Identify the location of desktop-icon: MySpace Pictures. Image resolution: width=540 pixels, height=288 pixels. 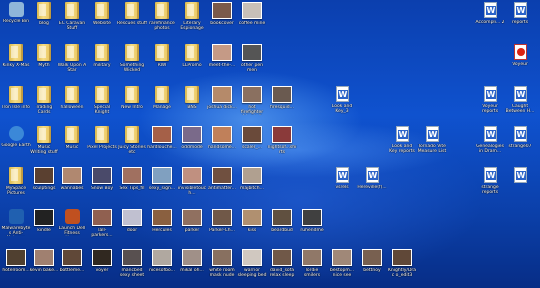
(16, 183).